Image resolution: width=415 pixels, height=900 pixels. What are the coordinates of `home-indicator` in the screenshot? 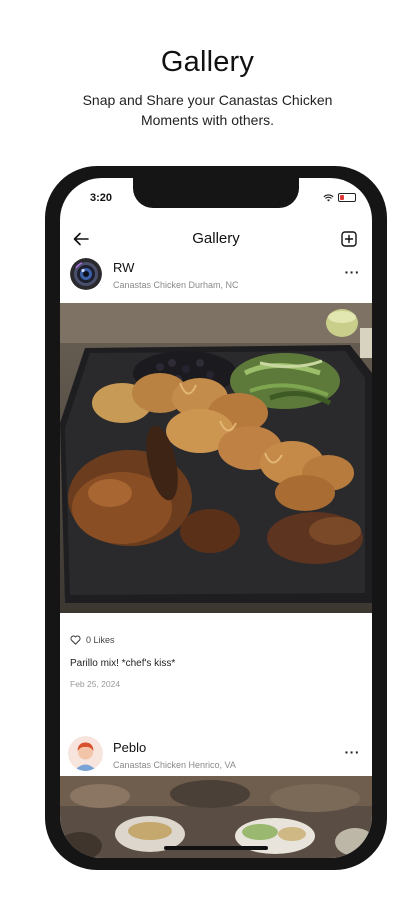 It's located at (216, 848).